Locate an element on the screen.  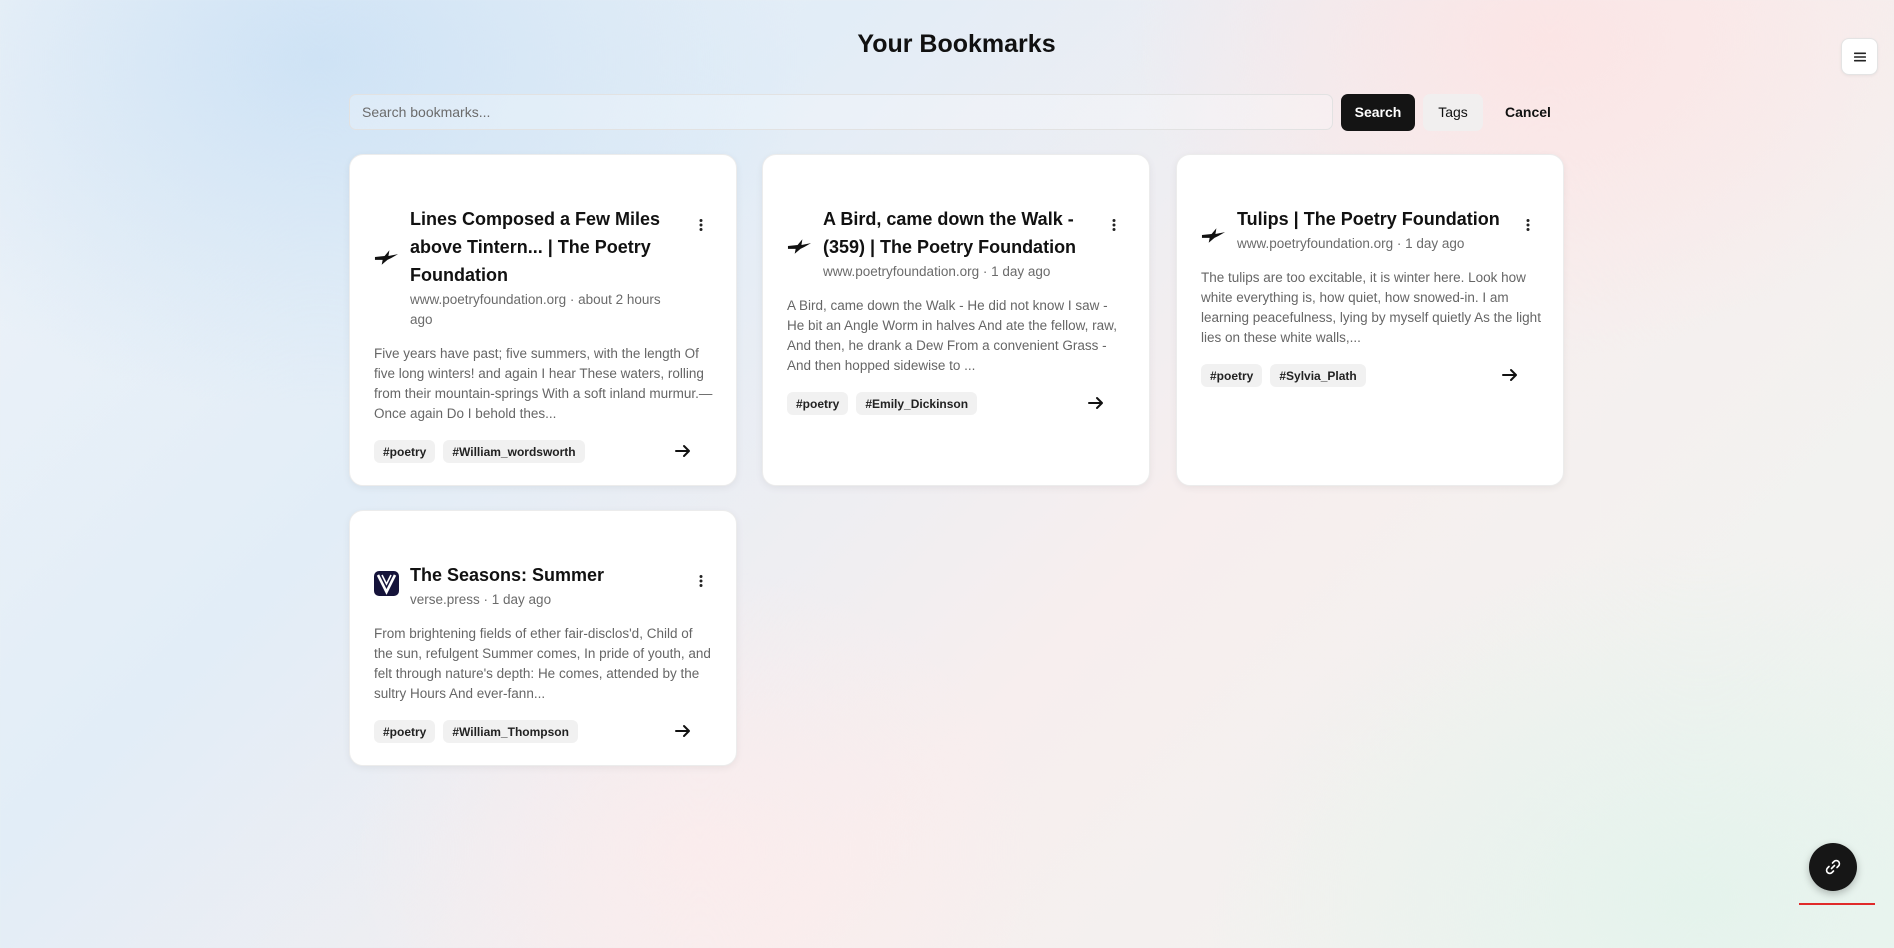
tag: #Sylvia_Plath is located at coordinates (1318, 375).